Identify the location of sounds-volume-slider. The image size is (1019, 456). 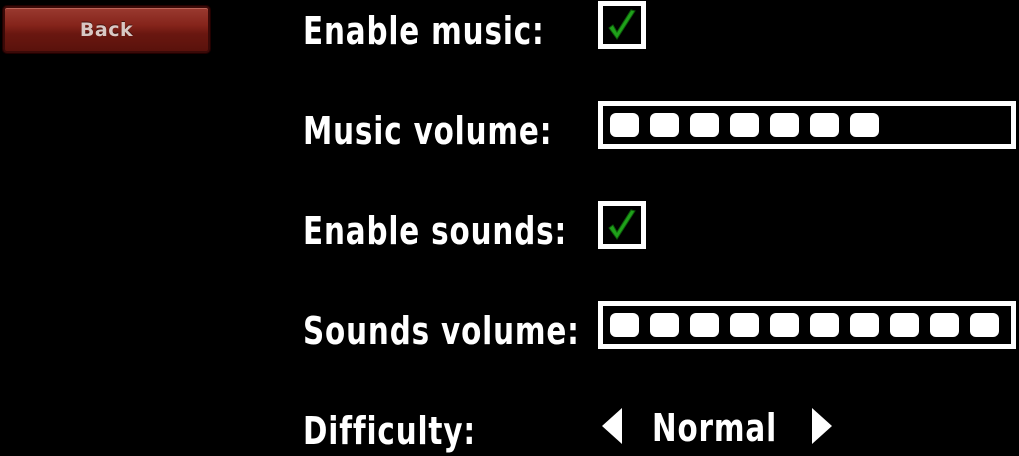
(807, 325).